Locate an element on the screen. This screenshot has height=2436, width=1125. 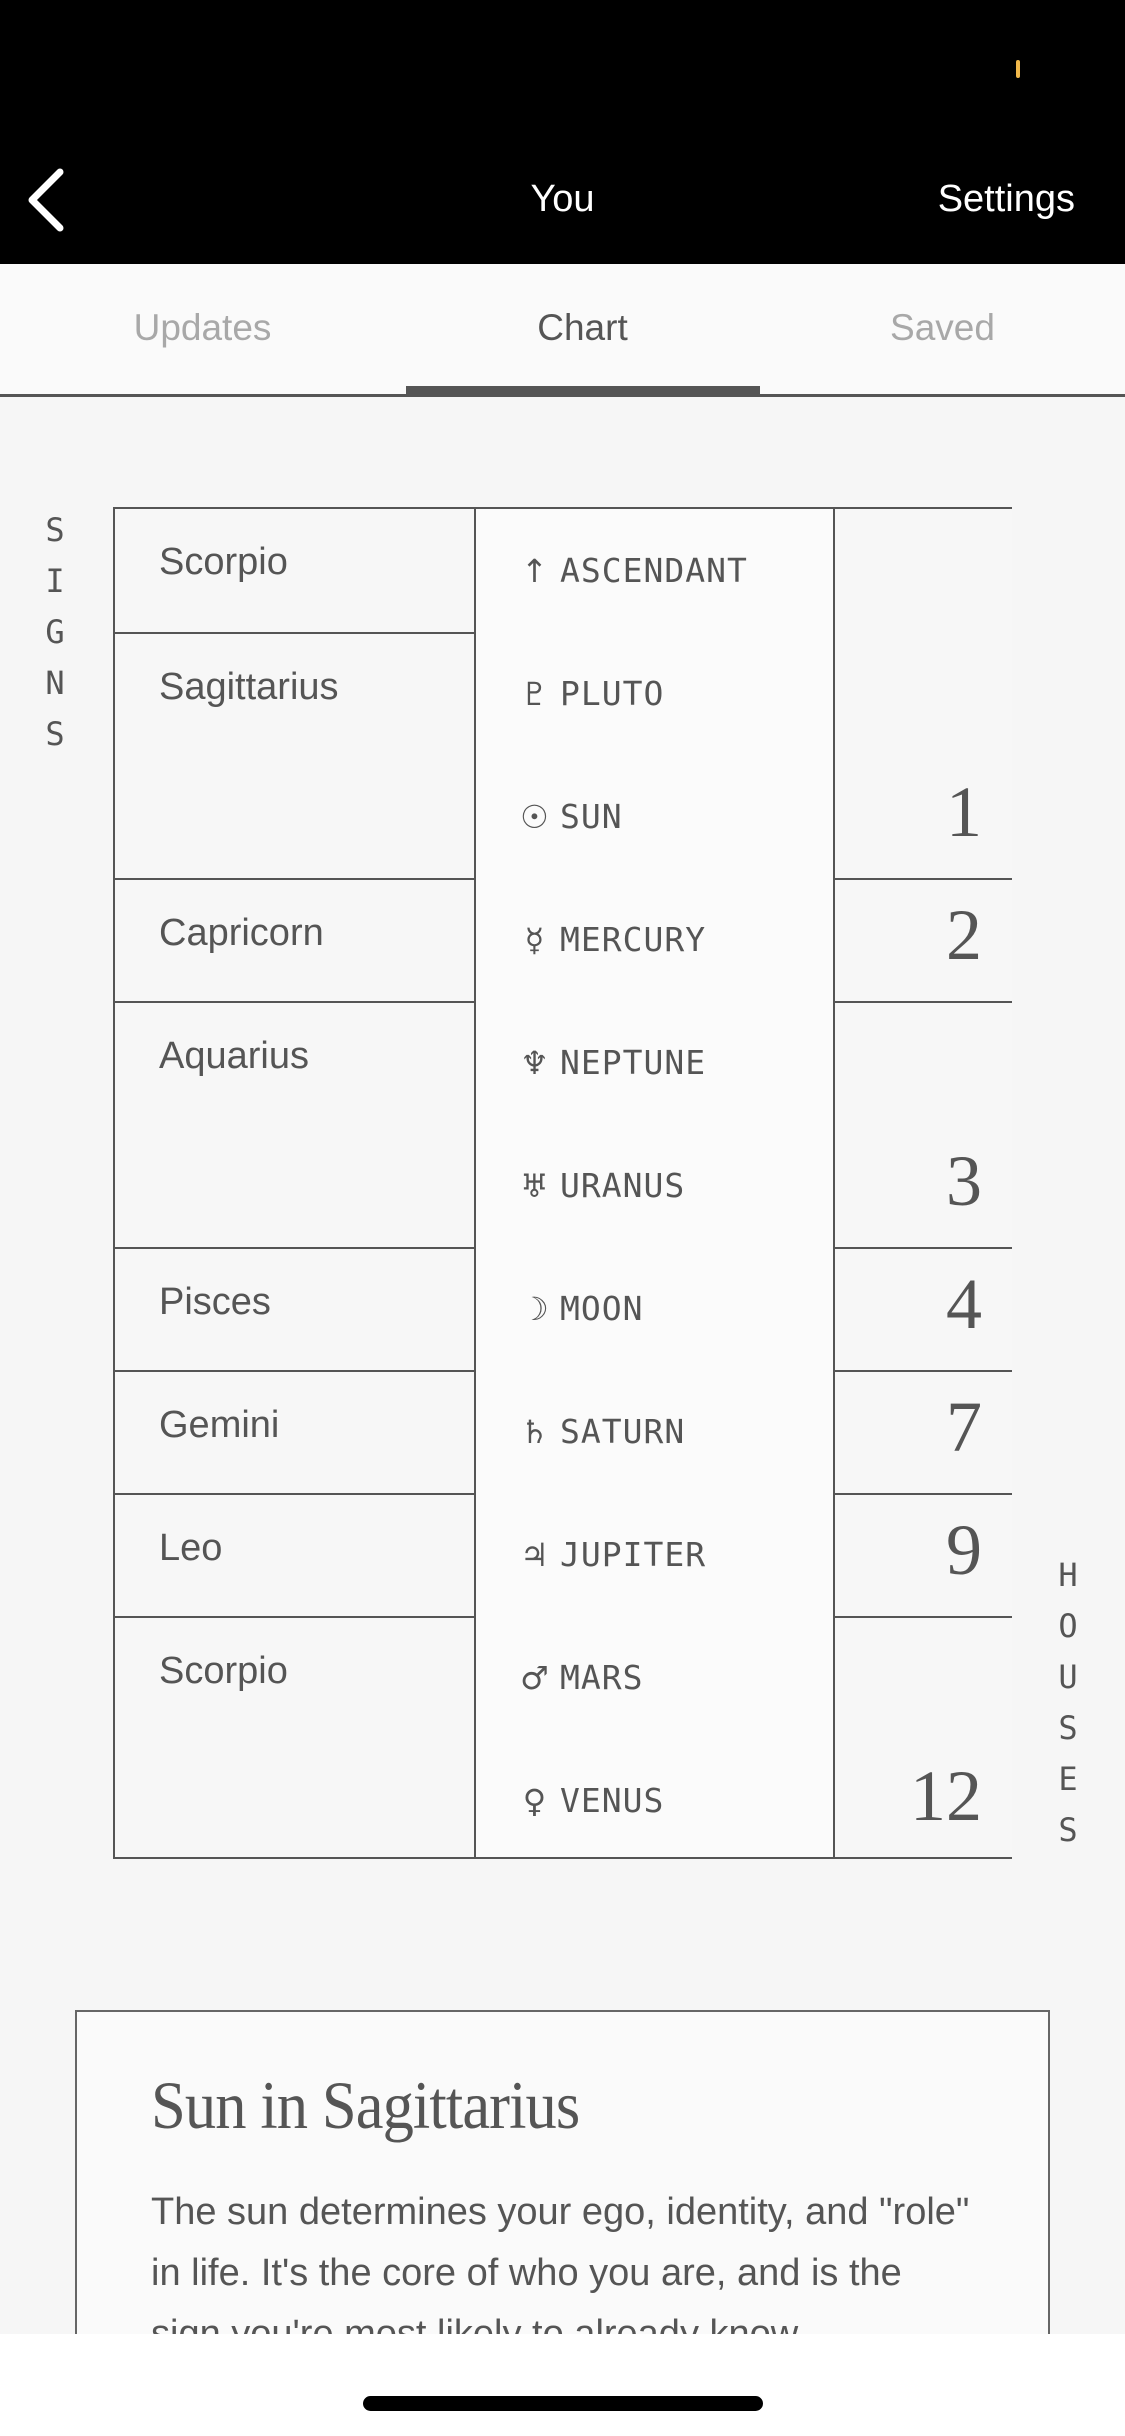
status-indicator is located at coordinates (1018, 69).